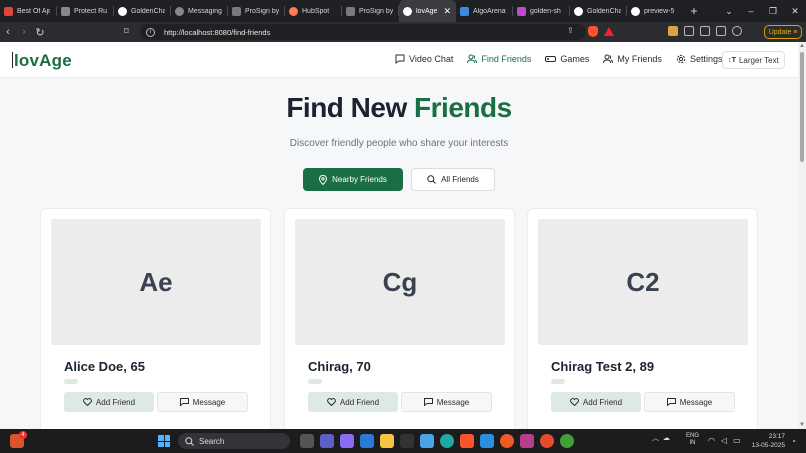 The image size is (806, 453). Describe the element at coordinates (802, 425) in the screenshot. I see `scroll-down-icon: ▼` at that location.